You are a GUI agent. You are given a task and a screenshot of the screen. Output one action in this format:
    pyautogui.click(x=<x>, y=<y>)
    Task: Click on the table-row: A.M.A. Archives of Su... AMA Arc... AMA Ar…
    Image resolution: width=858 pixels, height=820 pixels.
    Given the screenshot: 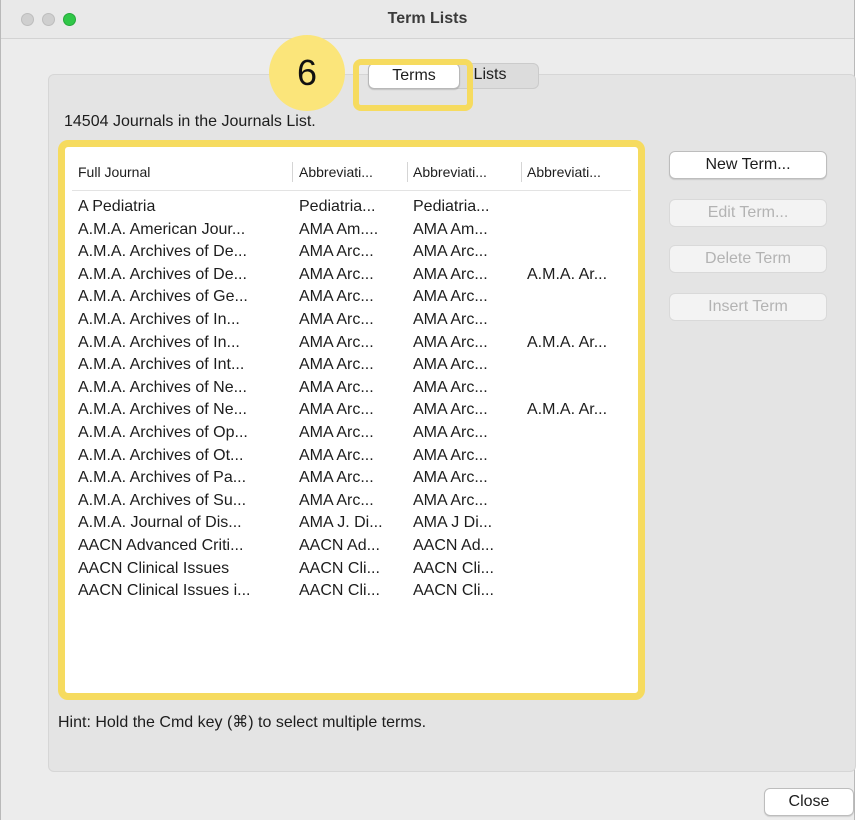 What is the action you would take?
    pyautogui.click(x=351, y=501)
    